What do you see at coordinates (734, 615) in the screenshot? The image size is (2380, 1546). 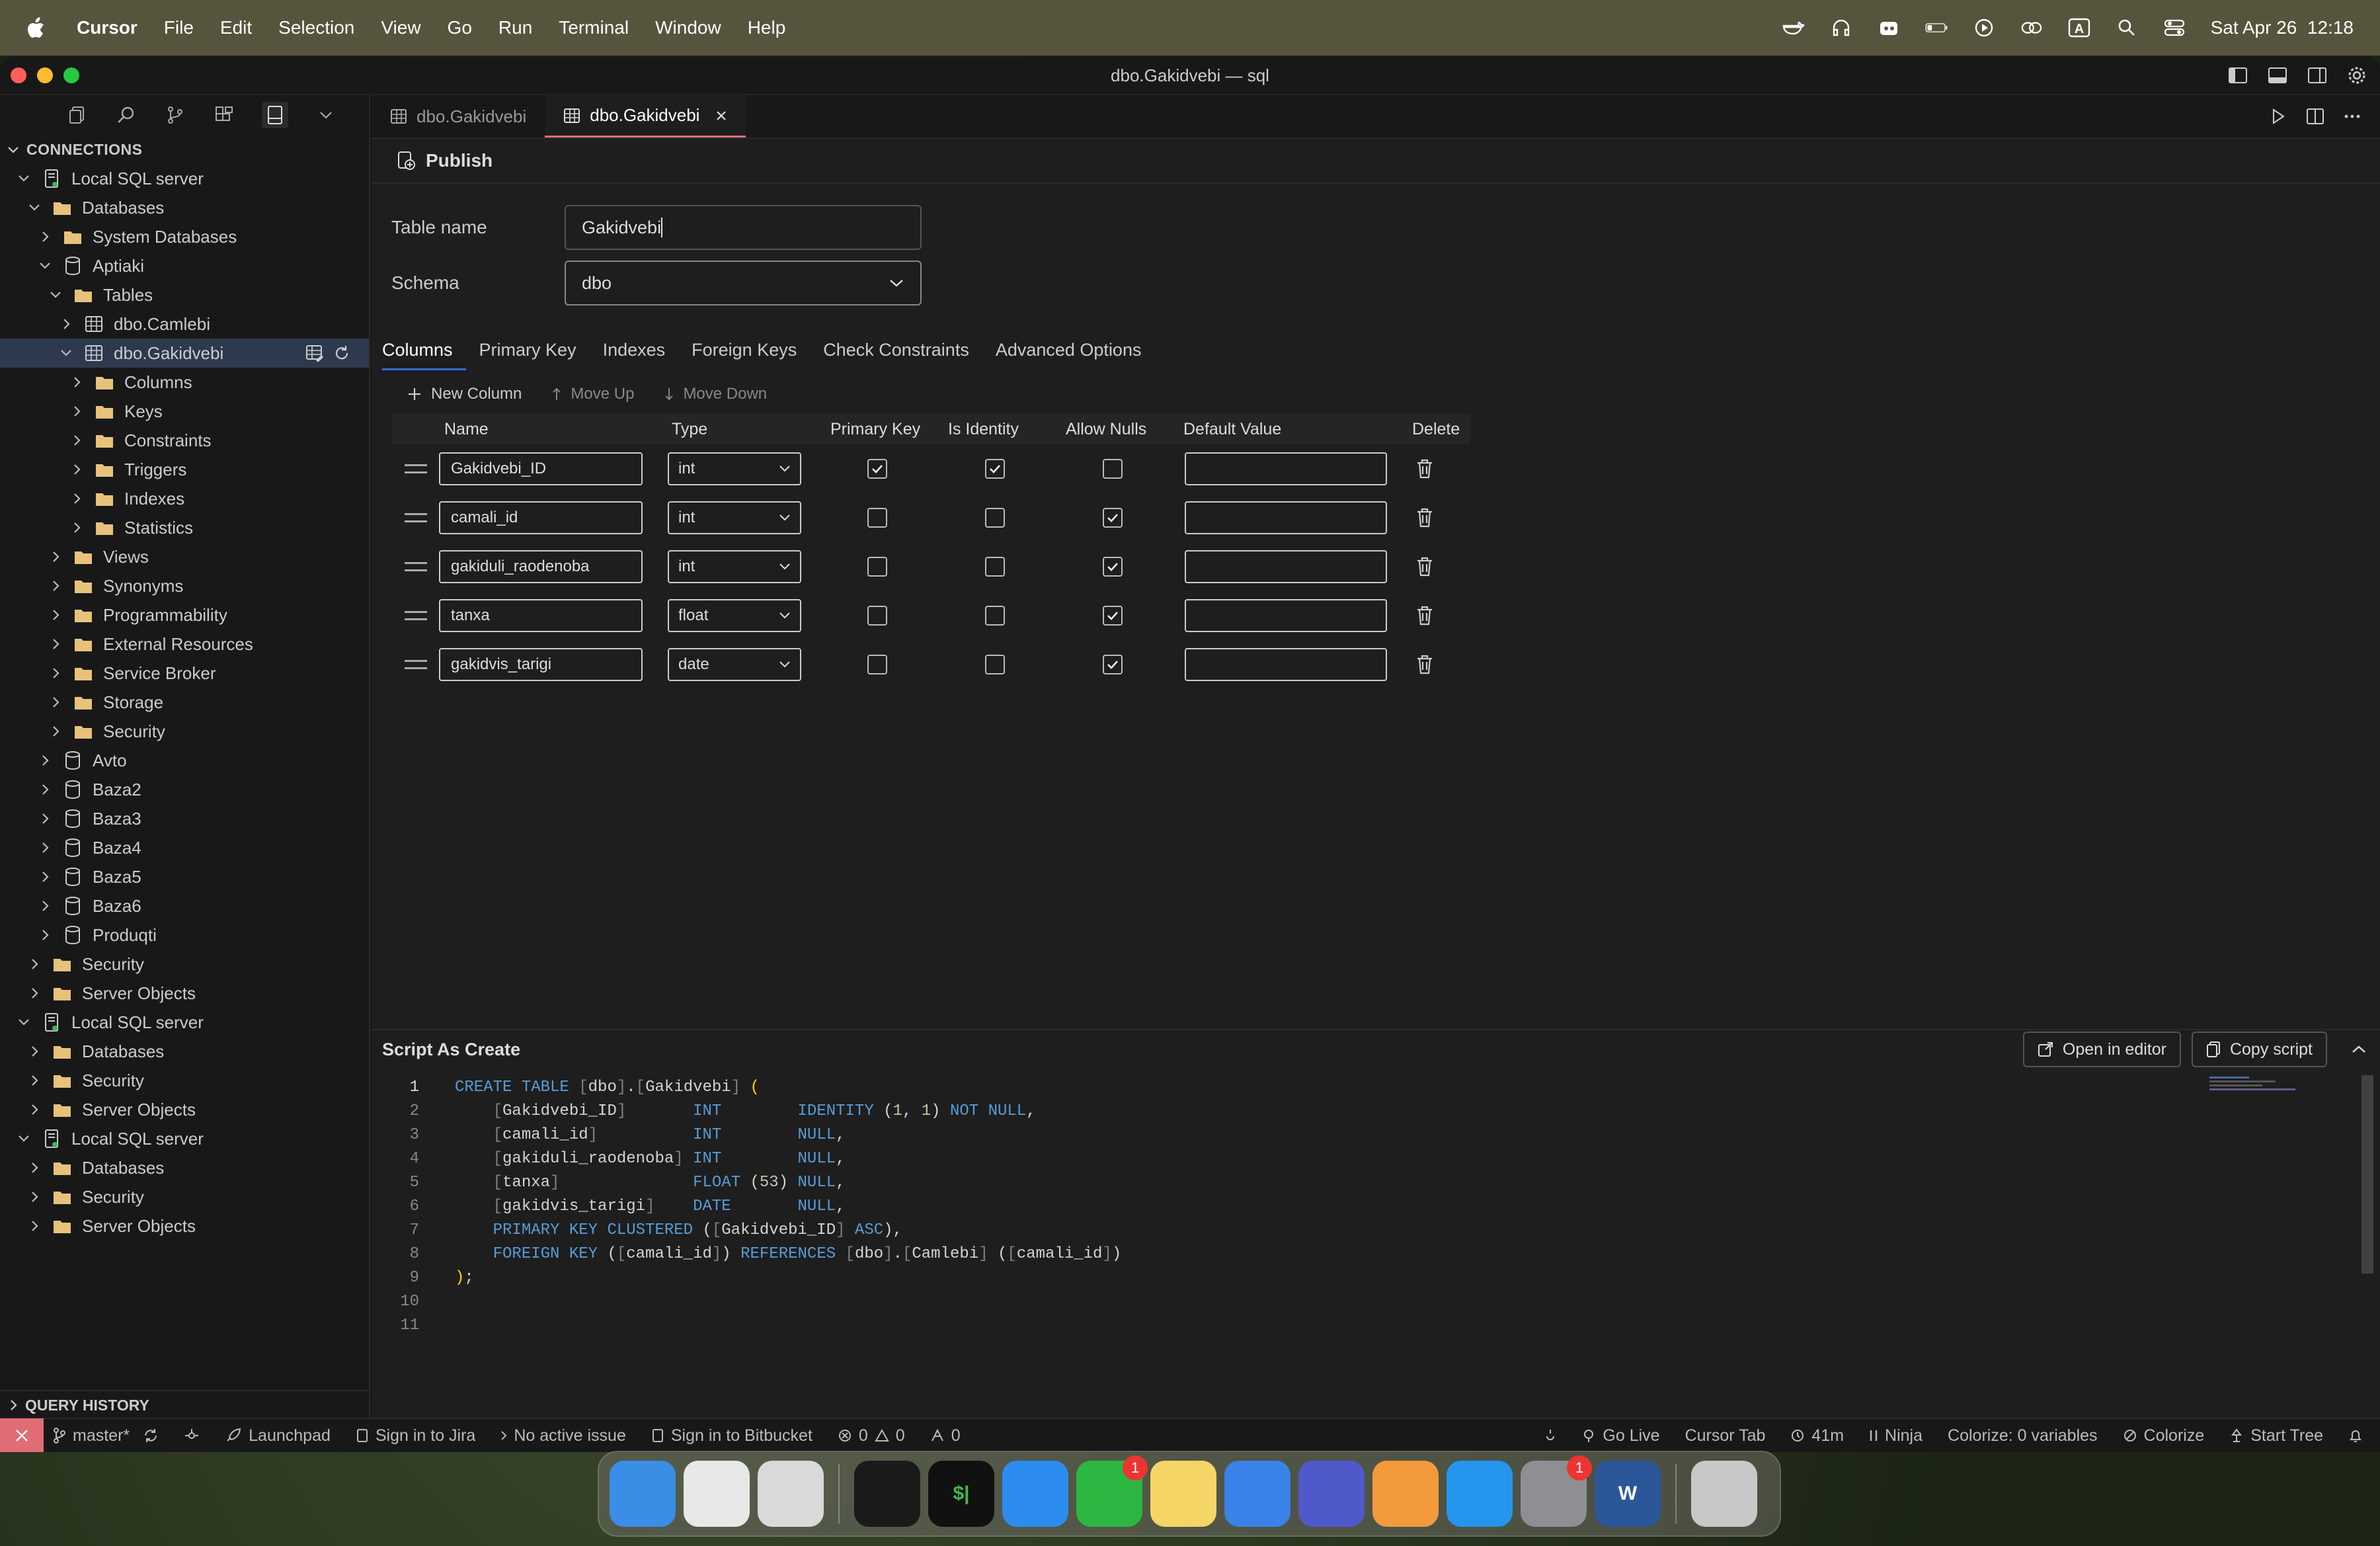 I see `column-type-select: float` at bounding box center [734, 615].